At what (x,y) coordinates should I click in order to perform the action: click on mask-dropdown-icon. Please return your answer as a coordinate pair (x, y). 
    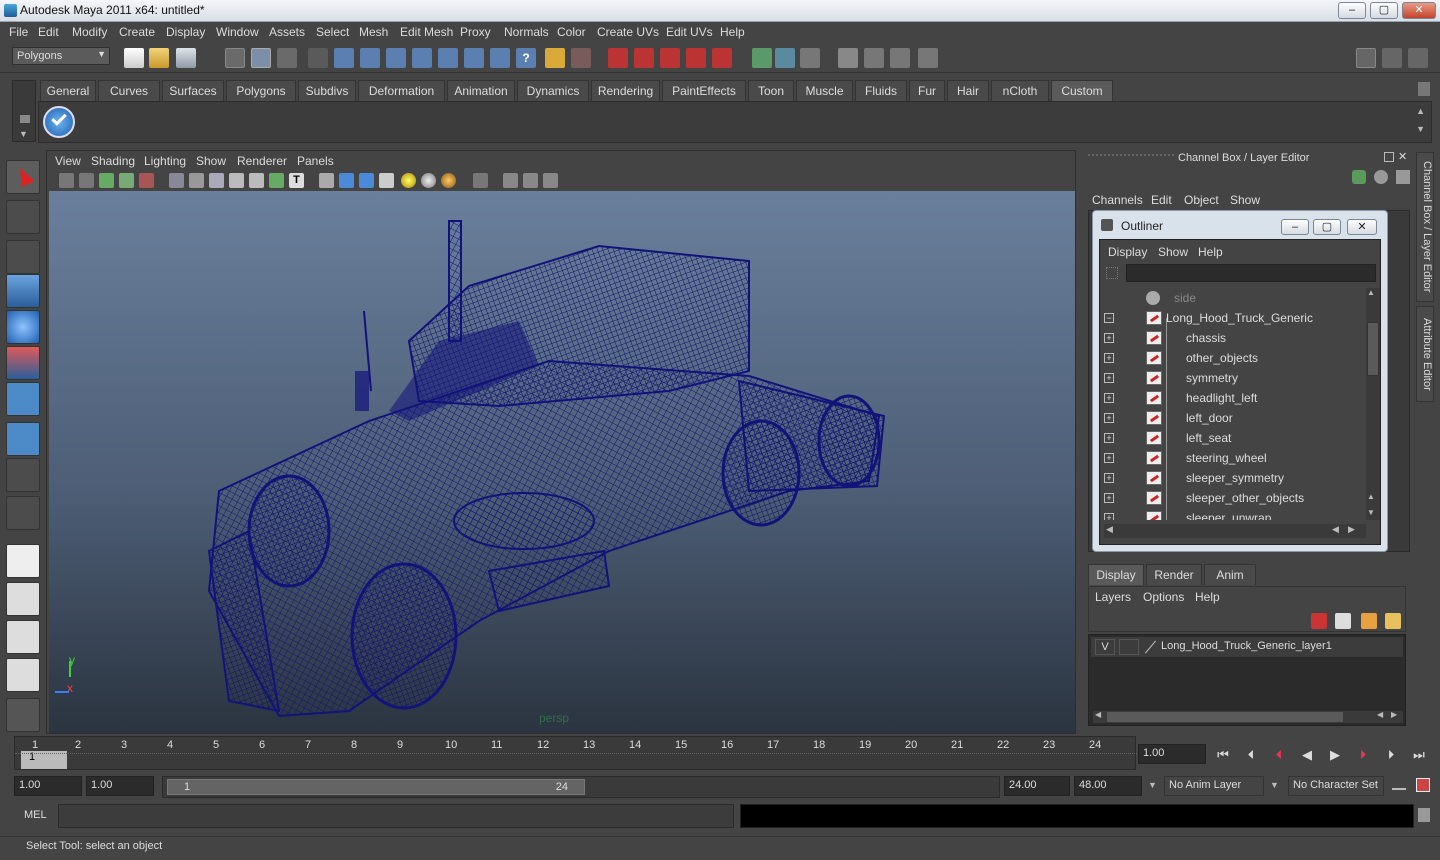
    Looking at the image, I should click on (318, 58).